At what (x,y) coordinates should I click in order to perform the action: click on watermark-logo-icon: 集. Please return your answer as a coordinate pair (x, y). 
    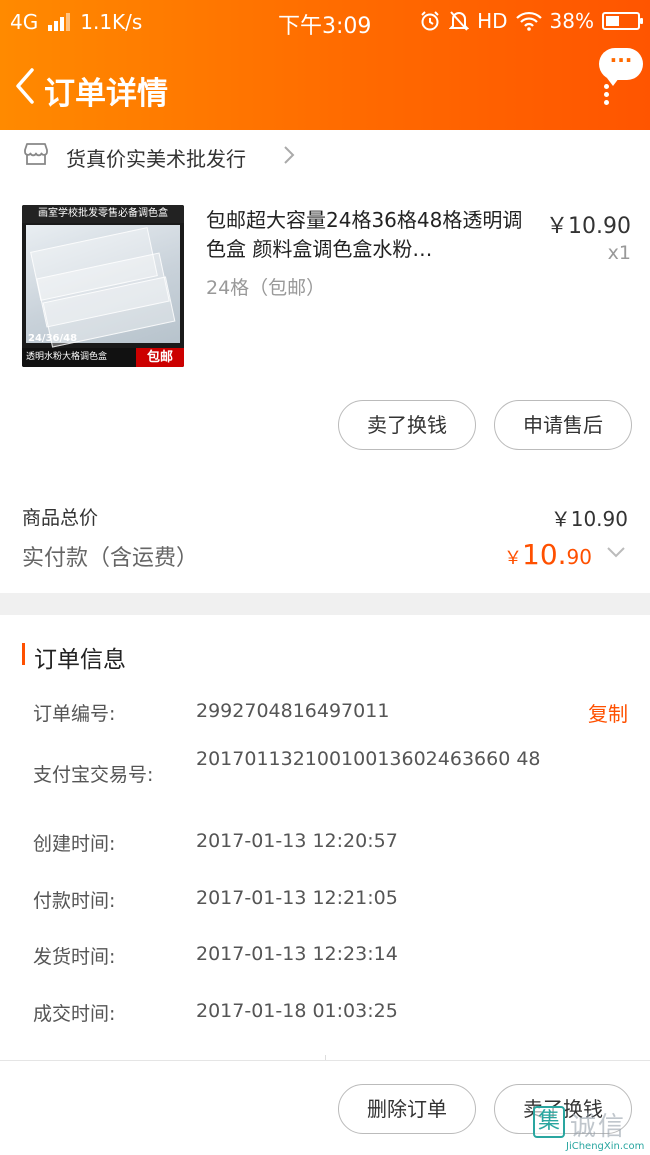
    Looking at the image, I should click on (549, 1122).